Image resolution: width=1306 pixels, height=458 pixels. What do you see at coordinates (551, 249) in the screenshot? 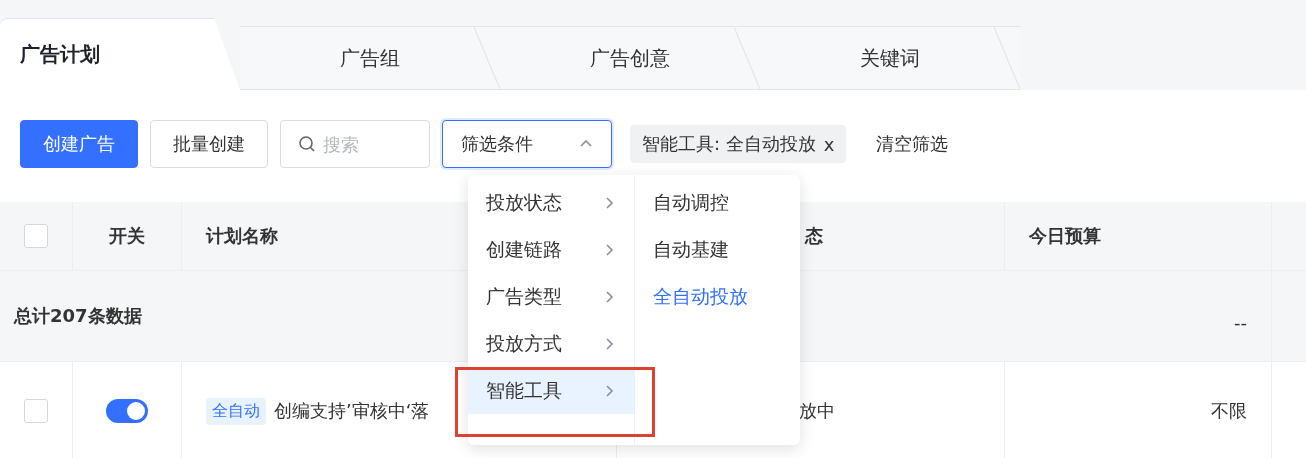
I see `menu-item: 创建链路` at bounding box center [551, 249].